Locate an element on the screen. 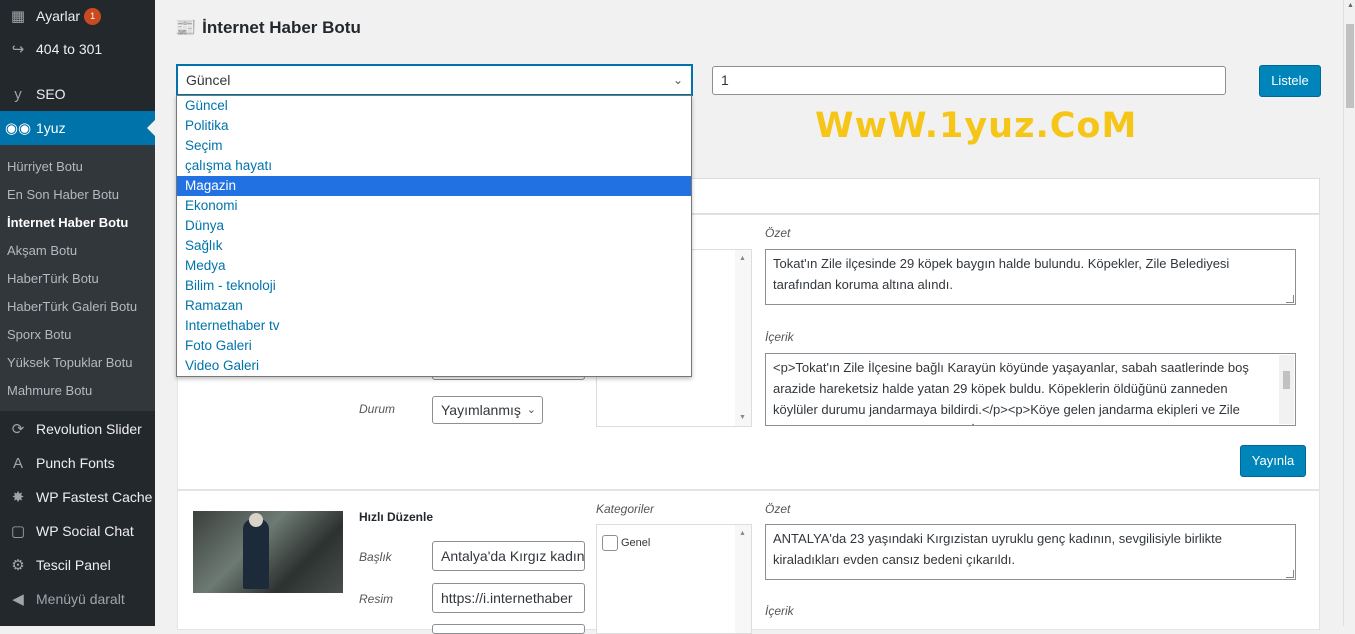  page-title: 📰 İnternet Haber Botu is located at coordinates (268, 28).